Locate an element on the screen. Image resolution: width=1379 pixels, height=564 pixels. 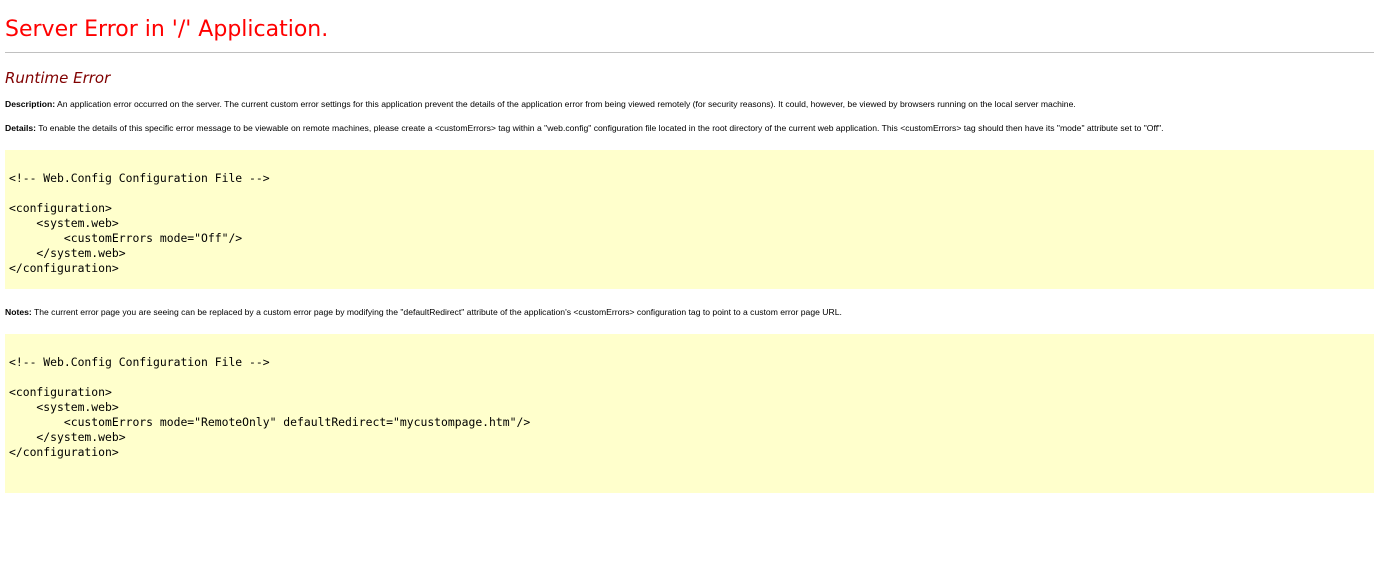
code-line: <customErrors mode="Off"/> is located at coordinates (126, 238).